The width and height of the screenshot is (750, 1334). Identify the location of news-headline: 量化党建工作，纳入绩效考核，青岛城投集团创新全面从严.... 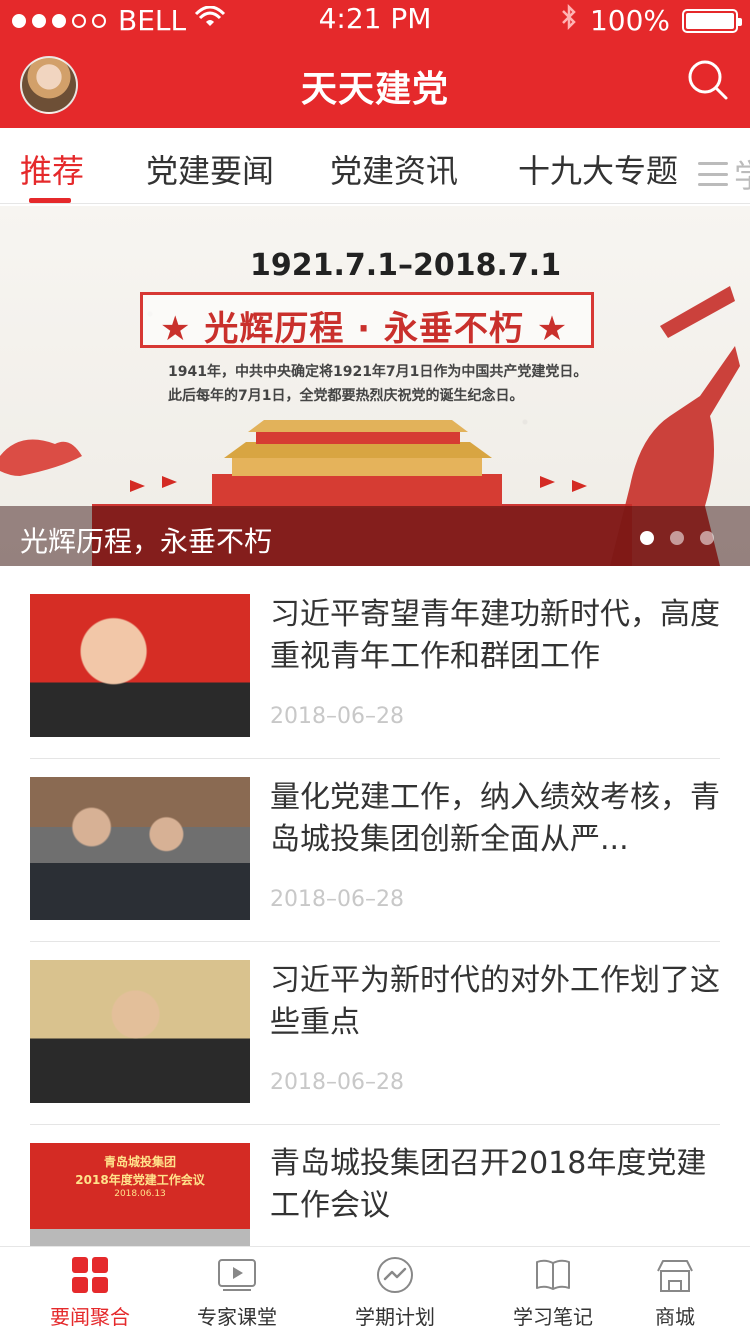
(495, 818).